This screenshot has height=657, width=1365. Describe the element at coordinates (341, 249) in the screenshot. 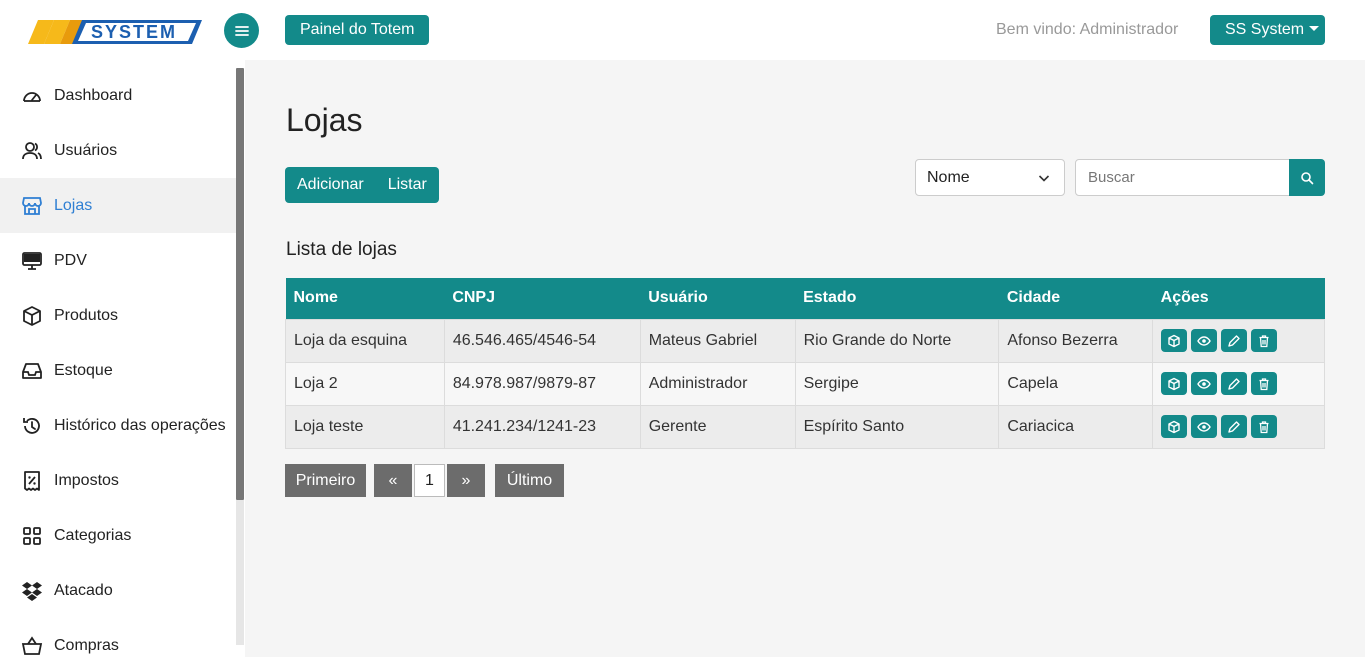

I see `section-title: Lista de lojas` at that location.